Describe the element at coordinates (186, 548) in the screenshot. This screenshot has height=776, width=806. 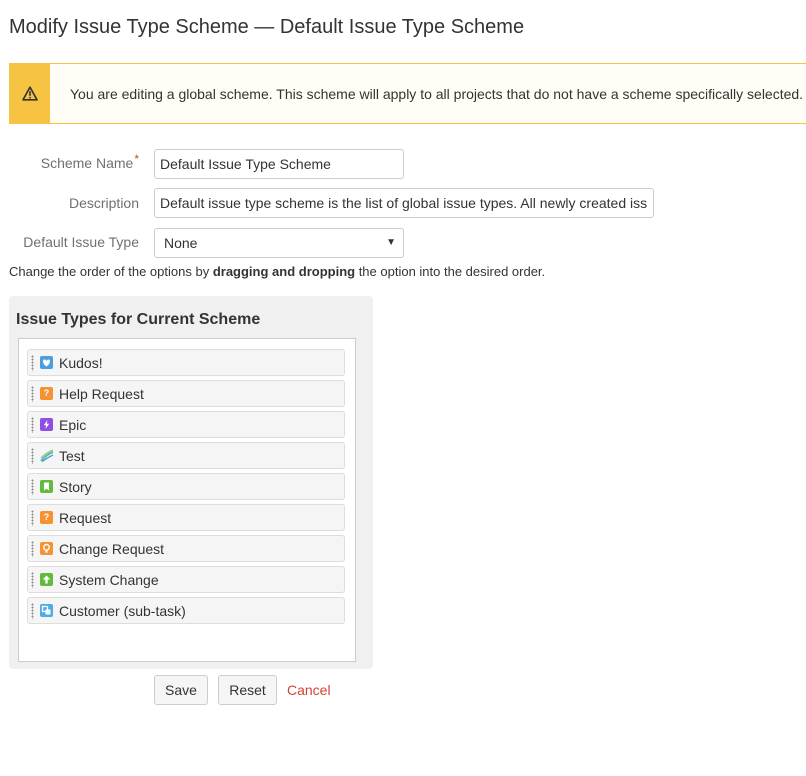
I see `issue-type-item-change-request: Change Request` at that location.